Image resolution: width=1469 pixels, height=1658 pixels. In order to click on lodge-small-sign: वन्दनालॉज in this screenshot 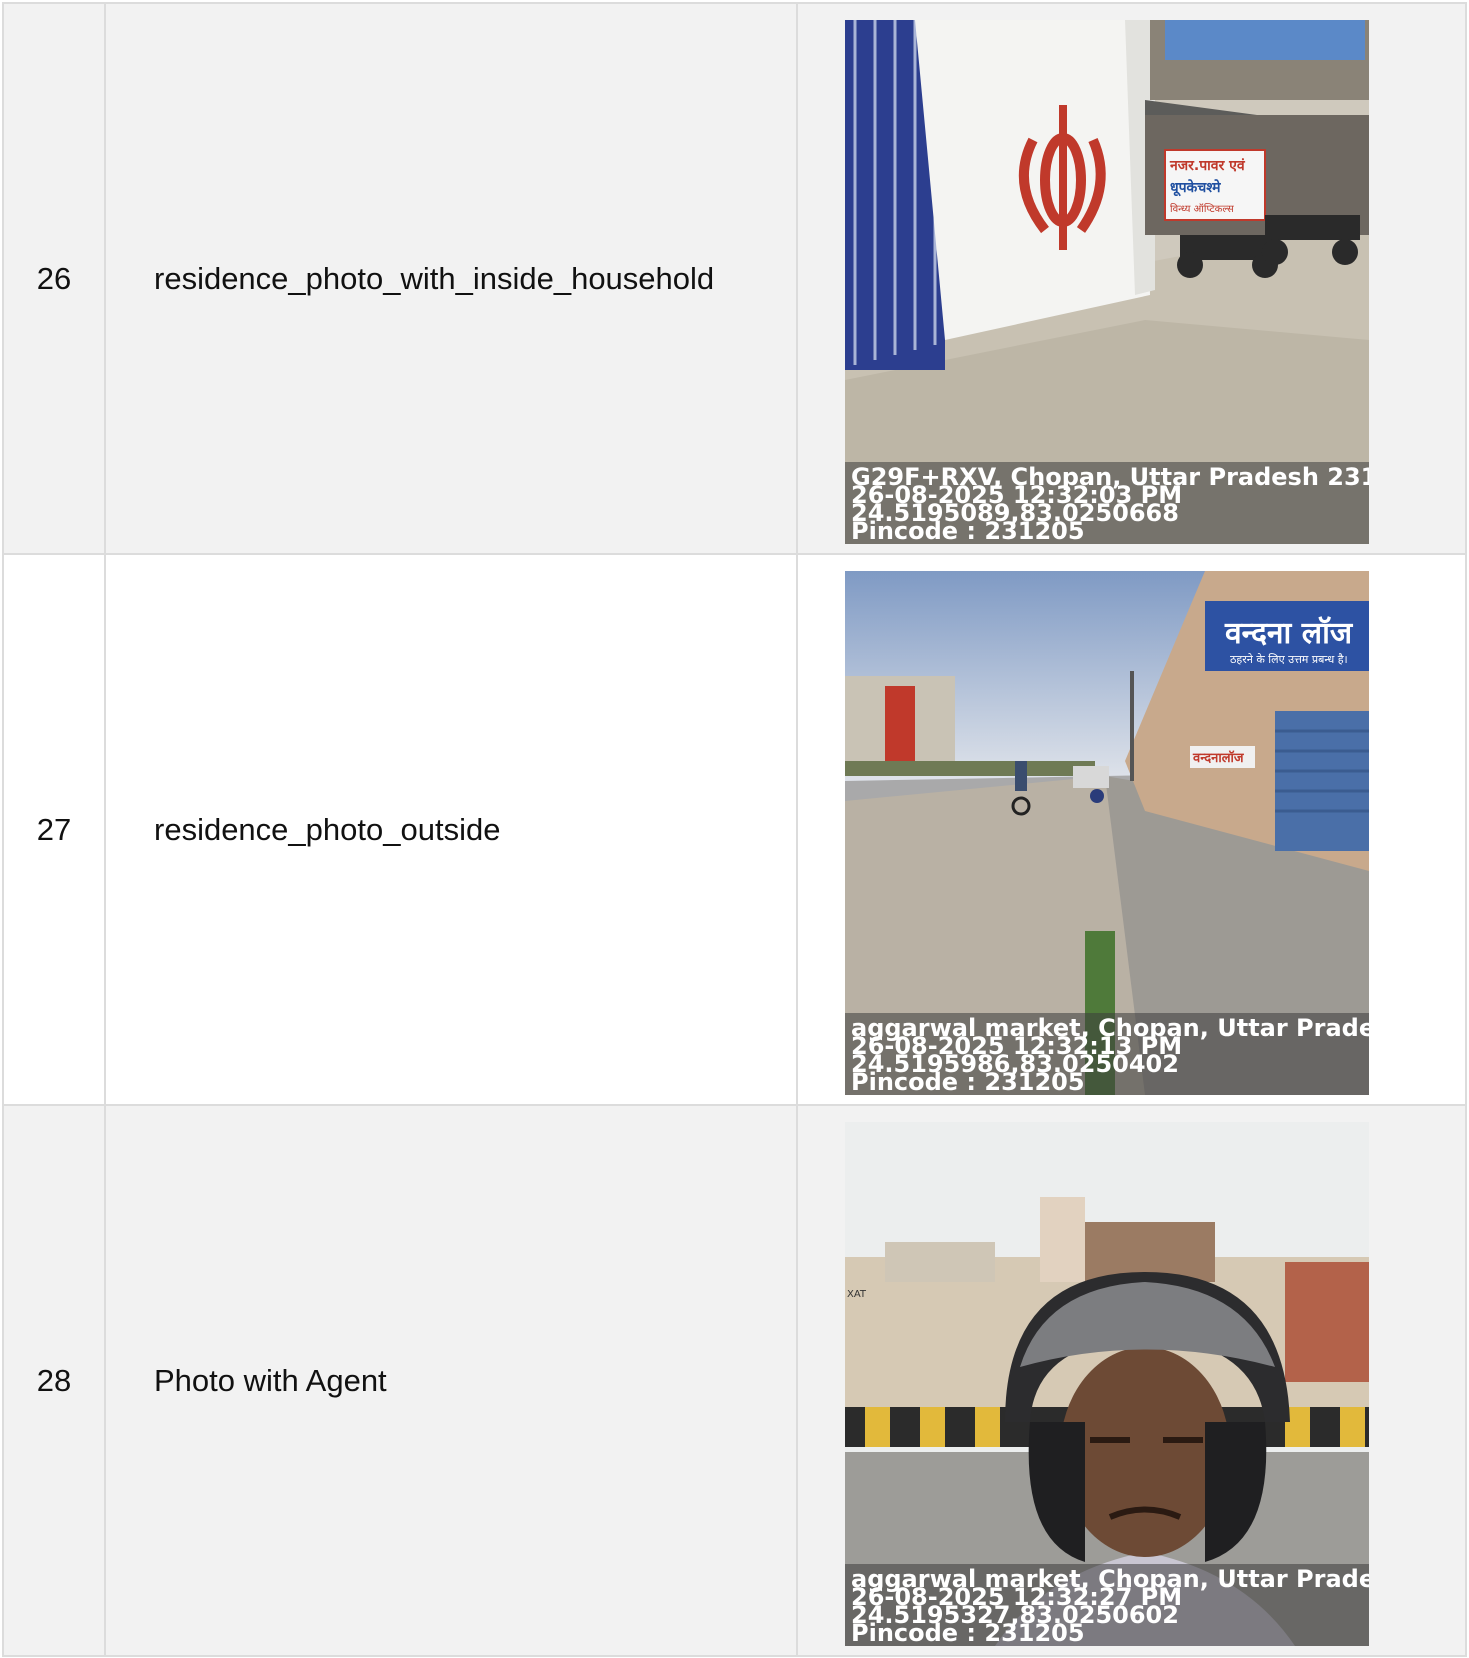, I will do `click(1218, 758)`.